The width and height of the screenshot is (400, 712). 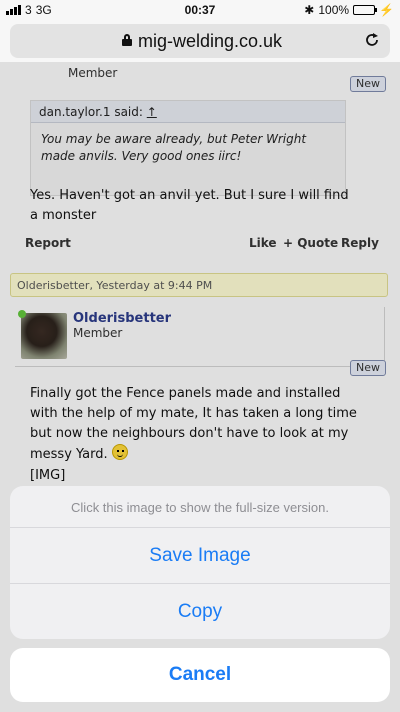 I want to click on status-right: ✱ 100% ⚡, so click(x=349, y=10).